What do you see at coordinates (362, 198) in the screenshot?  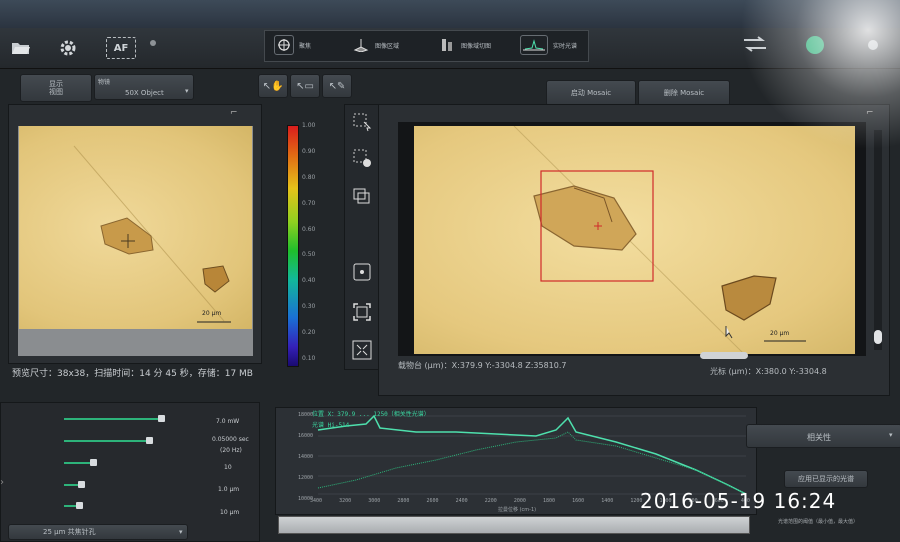 I see `layers-icon` at bounding box center [362, 198].